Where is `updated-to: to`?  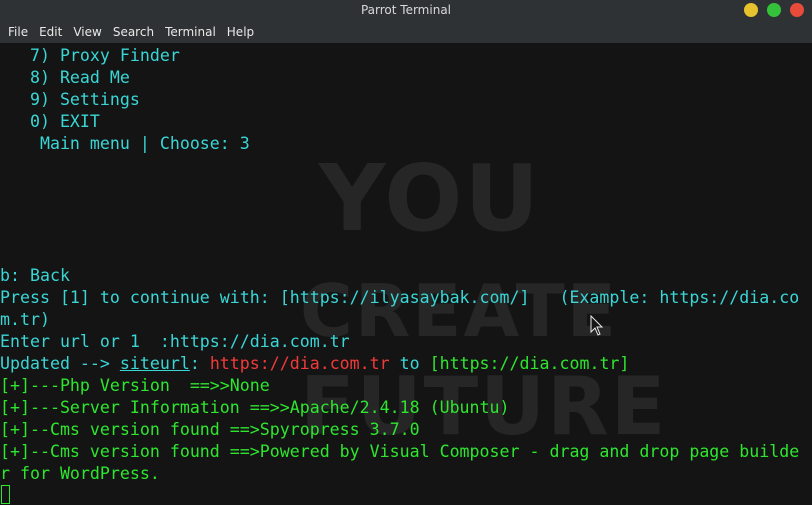 updated-to: to is located at coordinates (409, 363).